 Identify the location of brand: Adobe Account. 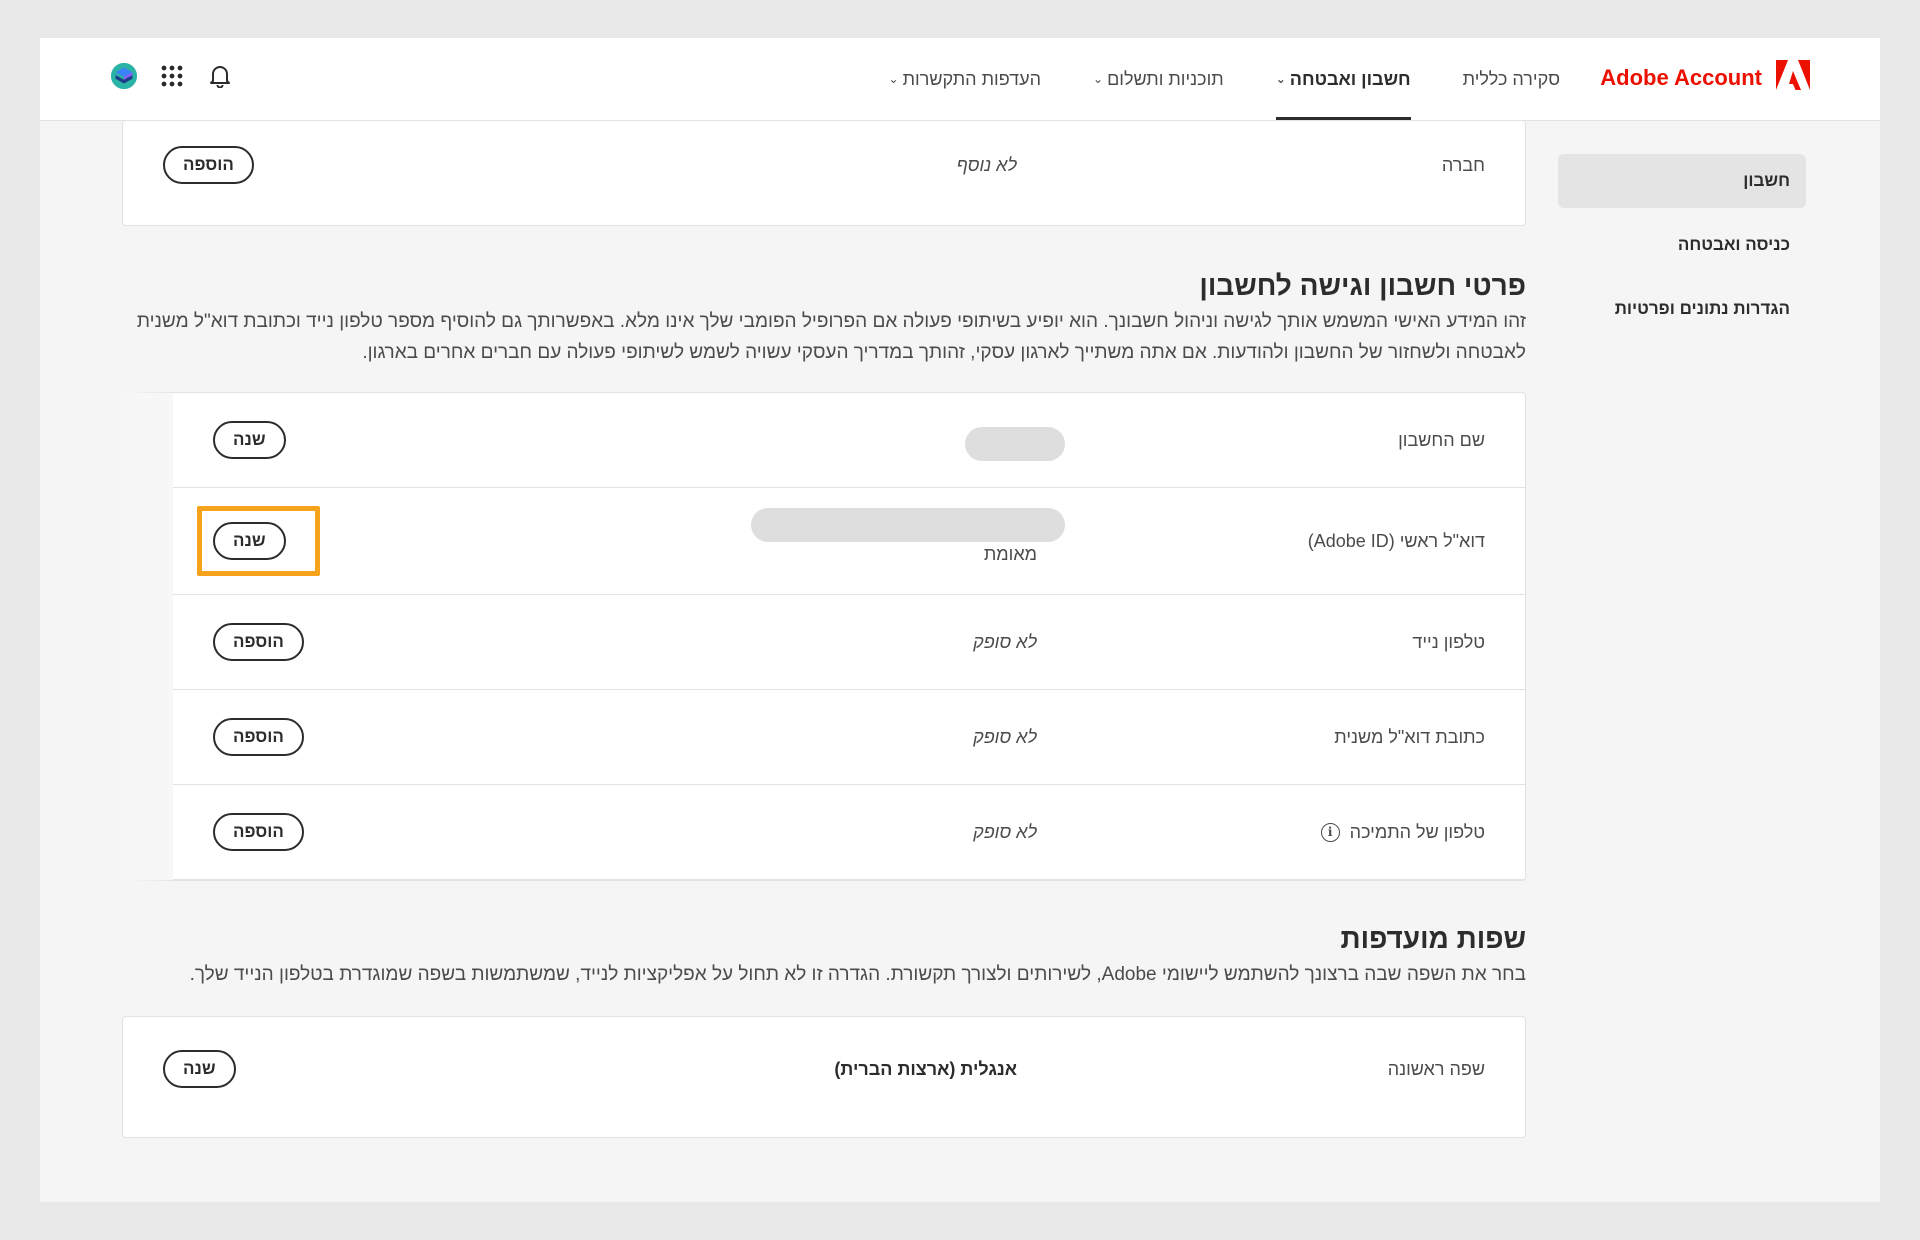
(1705, 77).